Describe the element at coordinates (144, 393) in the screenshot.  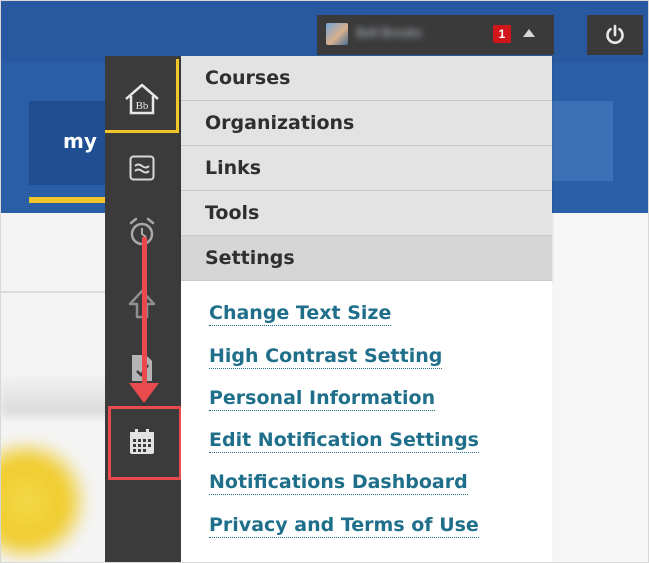
I see `annotation-arrow-head` at that location.